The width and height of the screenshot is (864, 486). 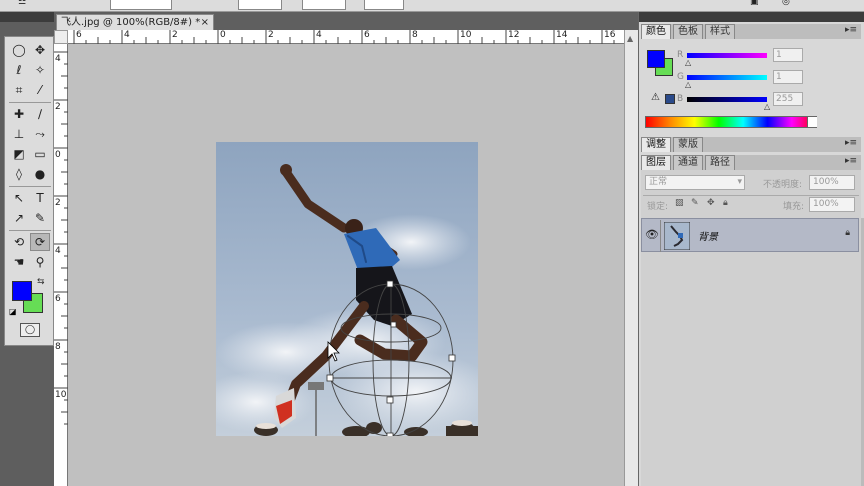 I want to click on rotate-3d-icon: ⟲, so click(x=19, y=242).